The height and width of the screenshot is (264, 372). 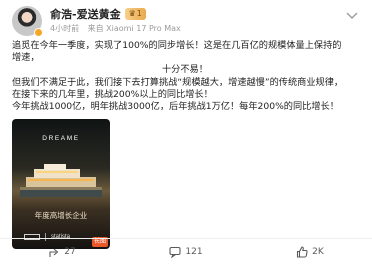 I want to click on comment-count: 121, so click(x=194, y=251).